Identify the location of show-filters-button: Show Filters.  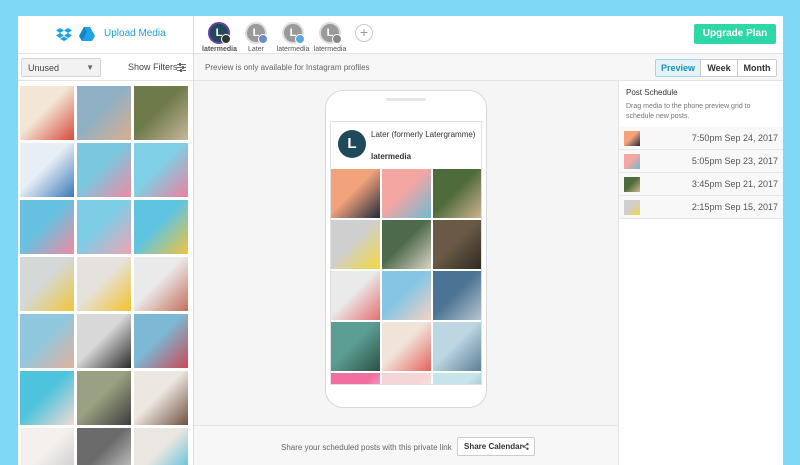
(153, 67).